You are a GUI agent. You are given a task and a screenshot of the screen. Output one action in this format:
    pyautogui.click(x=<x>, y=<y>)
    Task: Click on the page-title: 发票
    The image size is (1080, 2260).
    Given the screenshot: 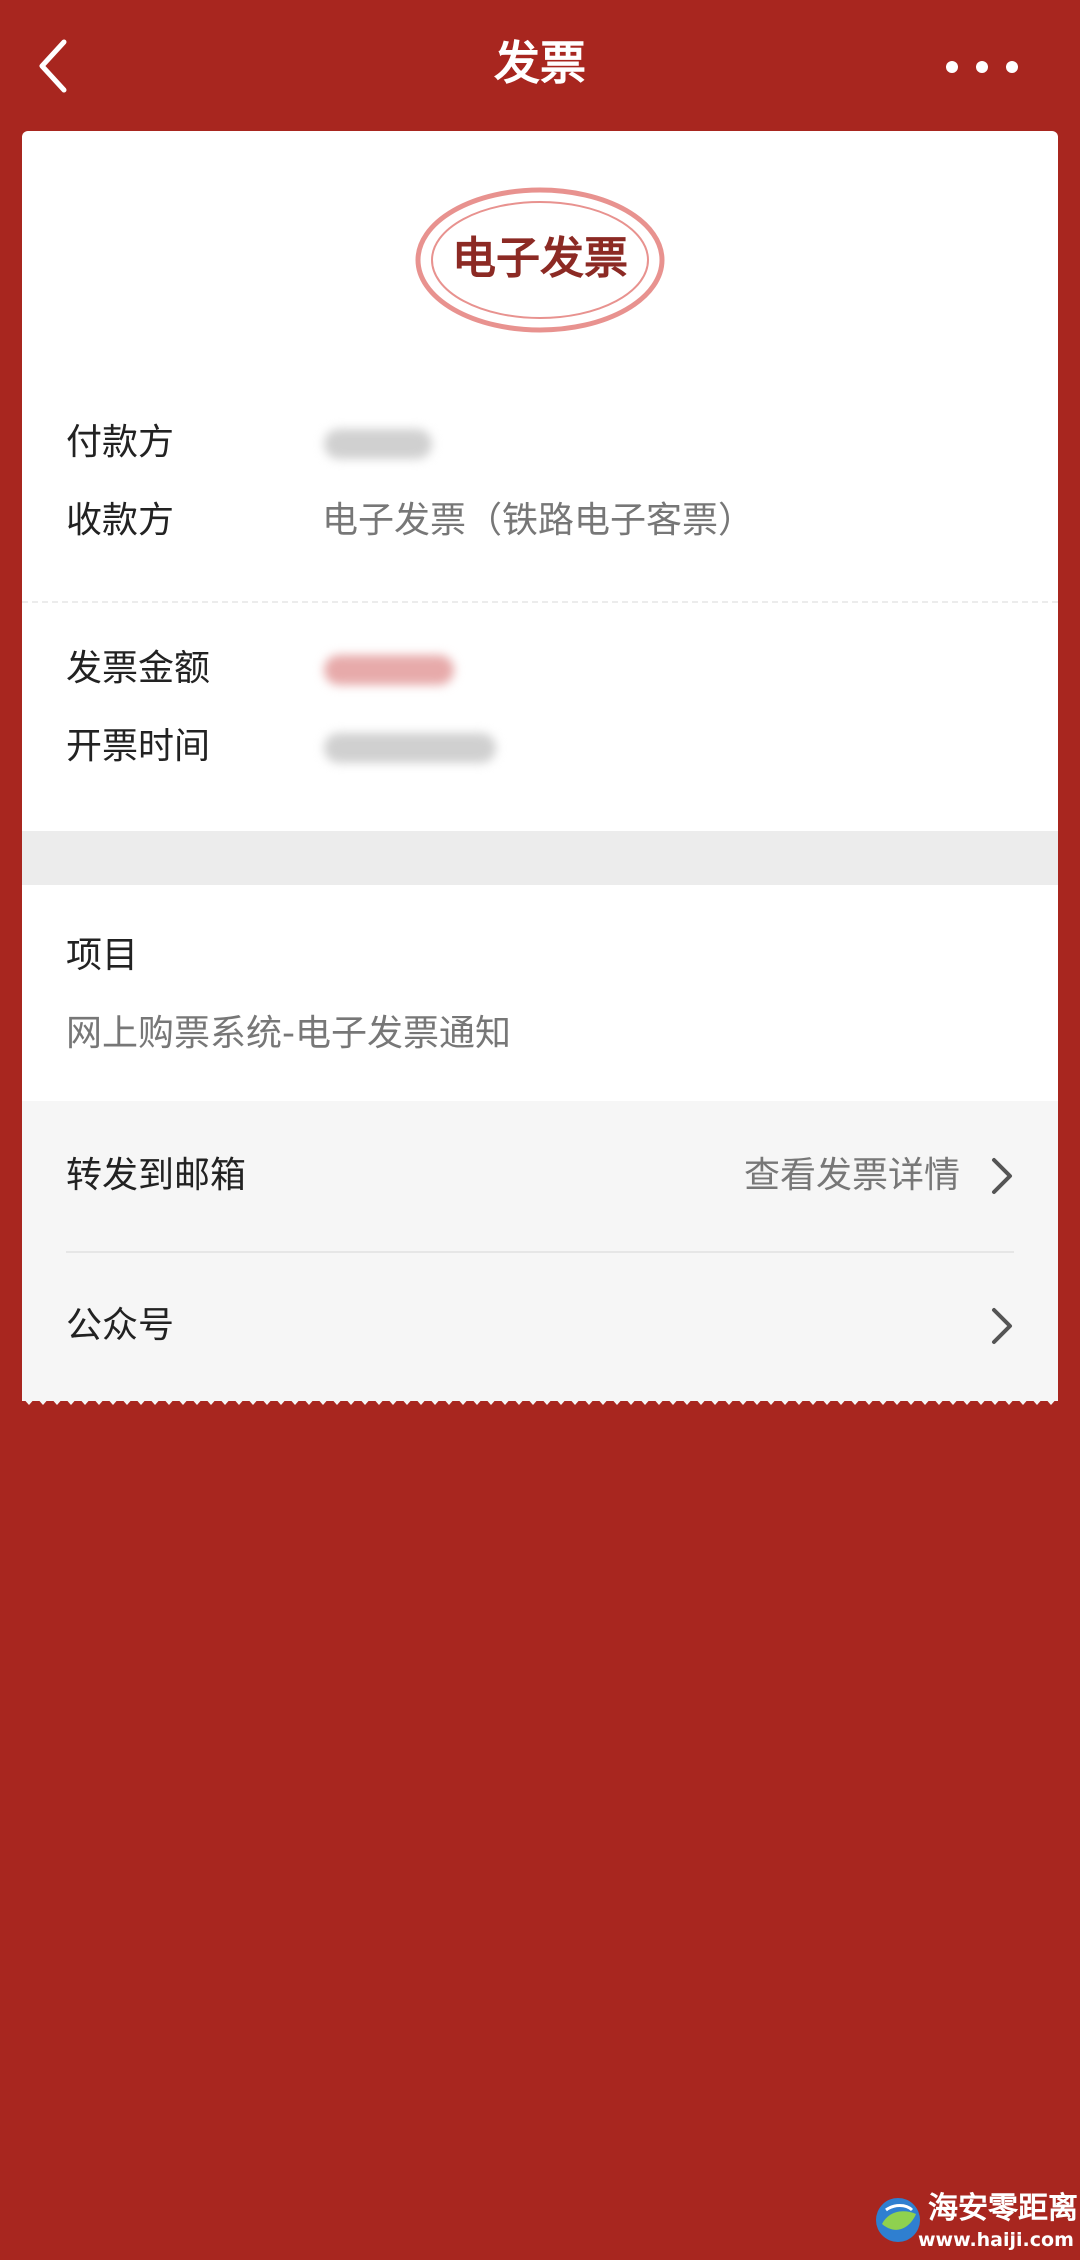 What is the action you would take?
    pyautogui.click(x=540, y=63)
    